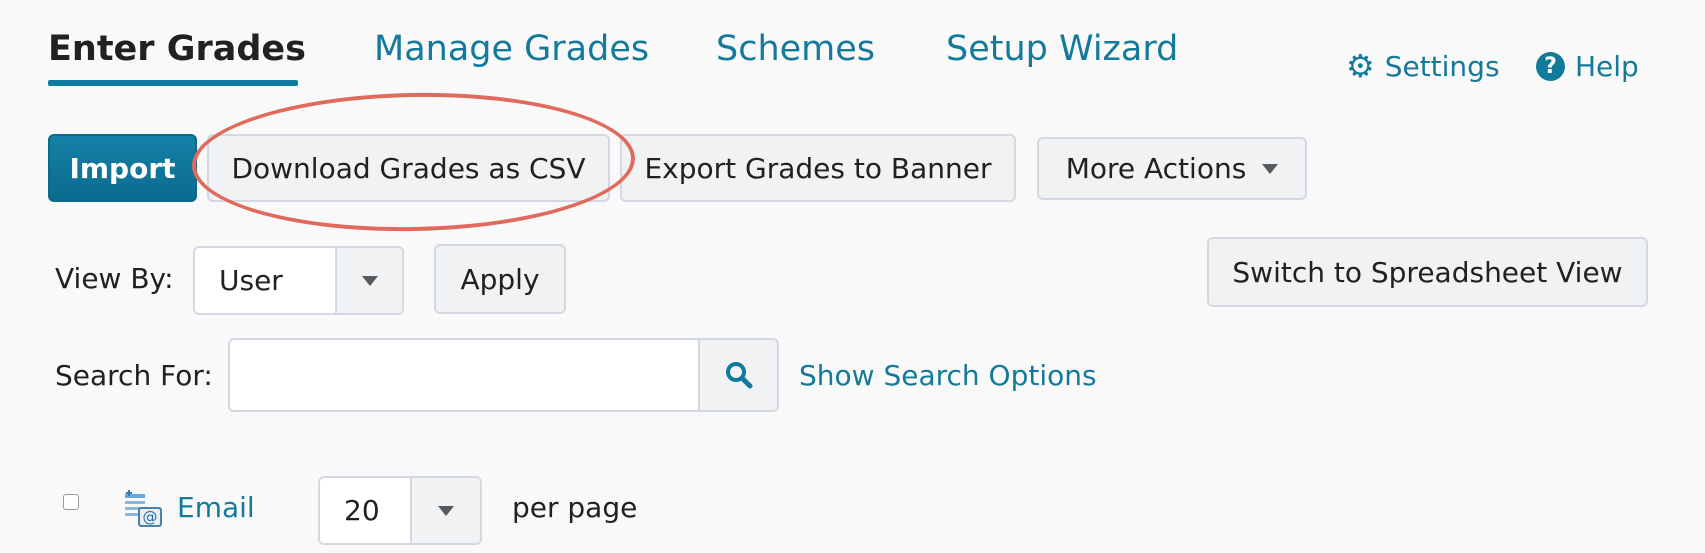  I want to click on view-by-label: View By:, so click(114, 278).